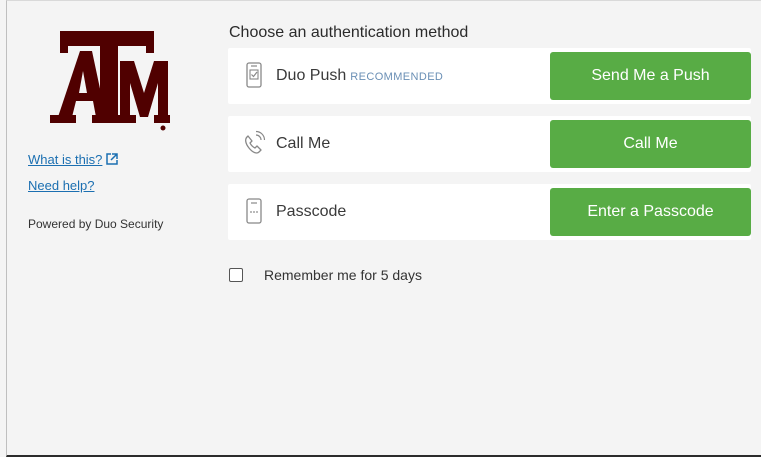 The height and width of the screenshot is (457, 761). I want to click on external-link-icon, so click(112, 159).